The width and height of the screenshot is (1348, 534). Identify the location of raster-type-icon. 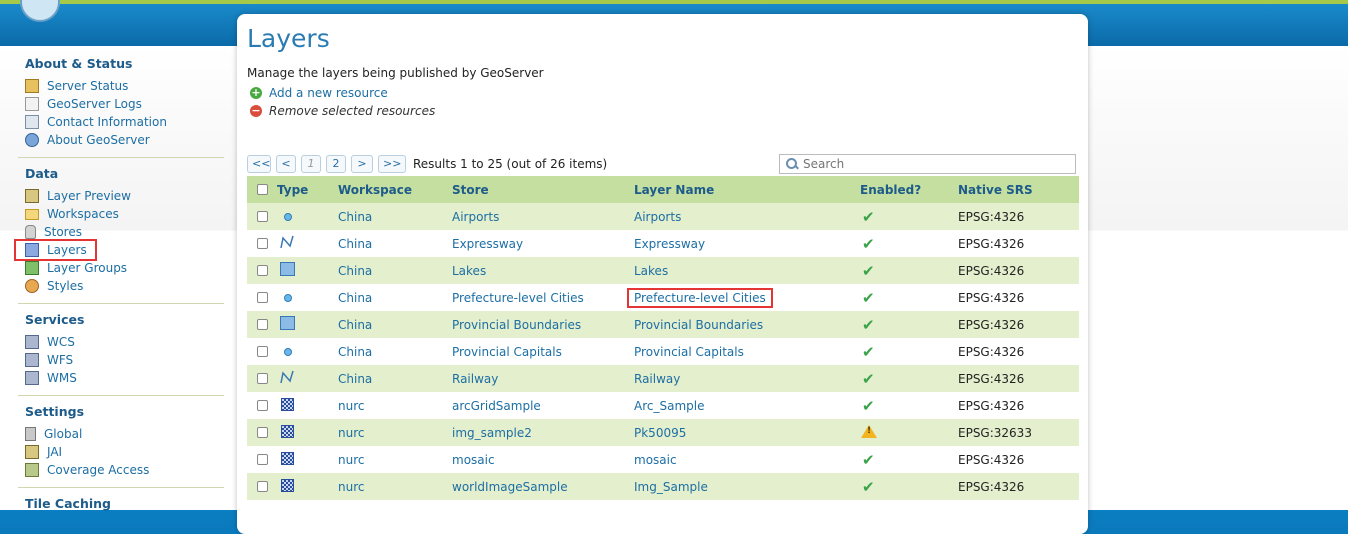
(287, 485).